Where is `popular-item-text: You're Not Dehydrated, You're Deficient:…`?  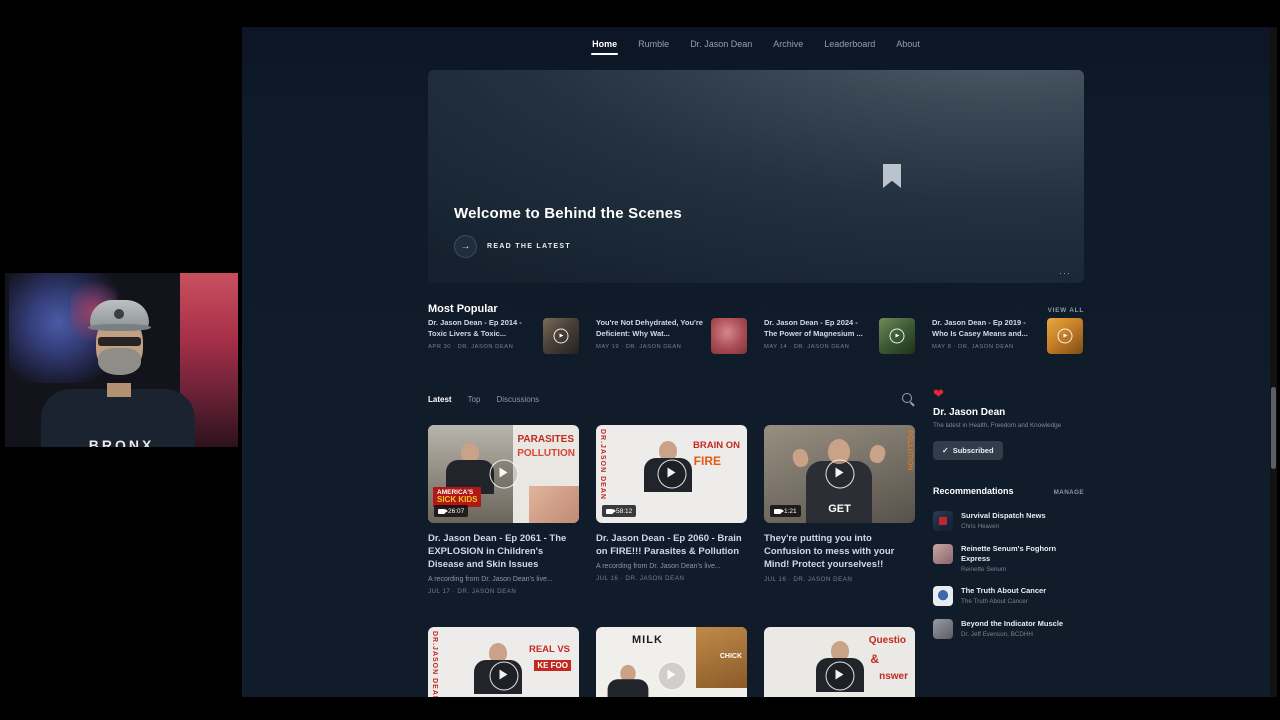
popular-item-text: You're Not Dehydrated, You're Deficient:… is located at coordinates (649, 336).